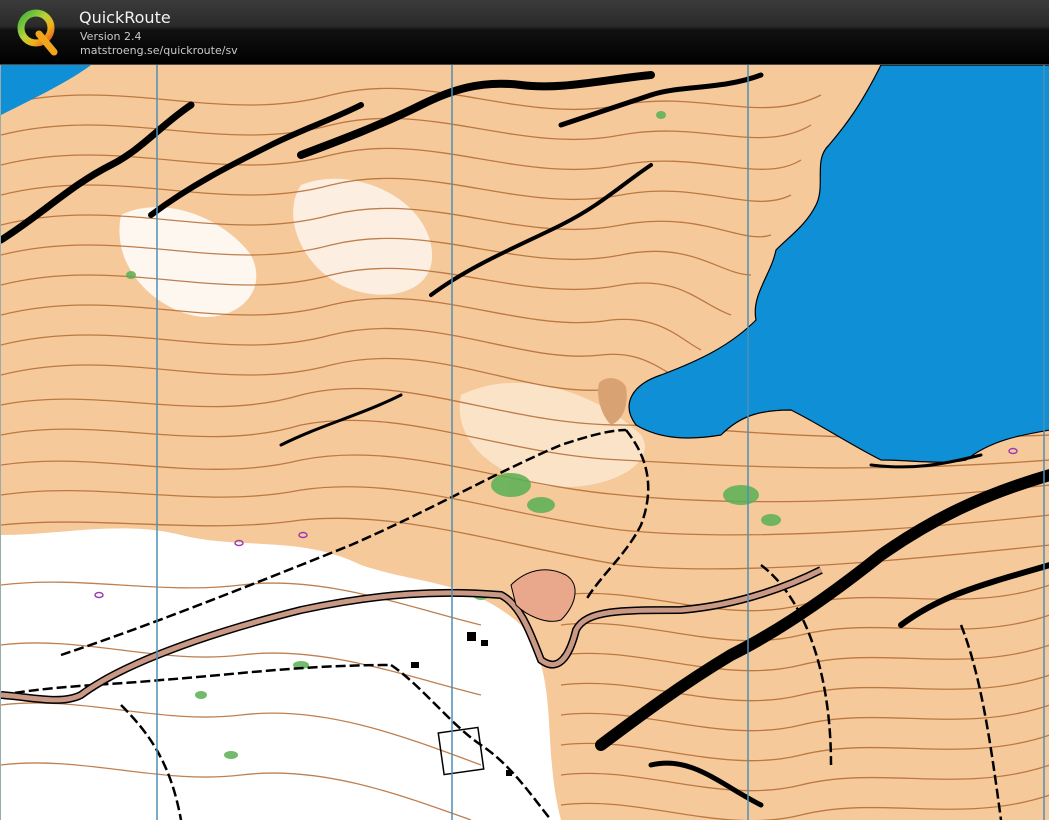 This screenshot has width=1049, height=820. What do you see at coordinates (111, 36) in the screenshot?
I see `app-version: Version 2.4` at bounding box center [111, 36].